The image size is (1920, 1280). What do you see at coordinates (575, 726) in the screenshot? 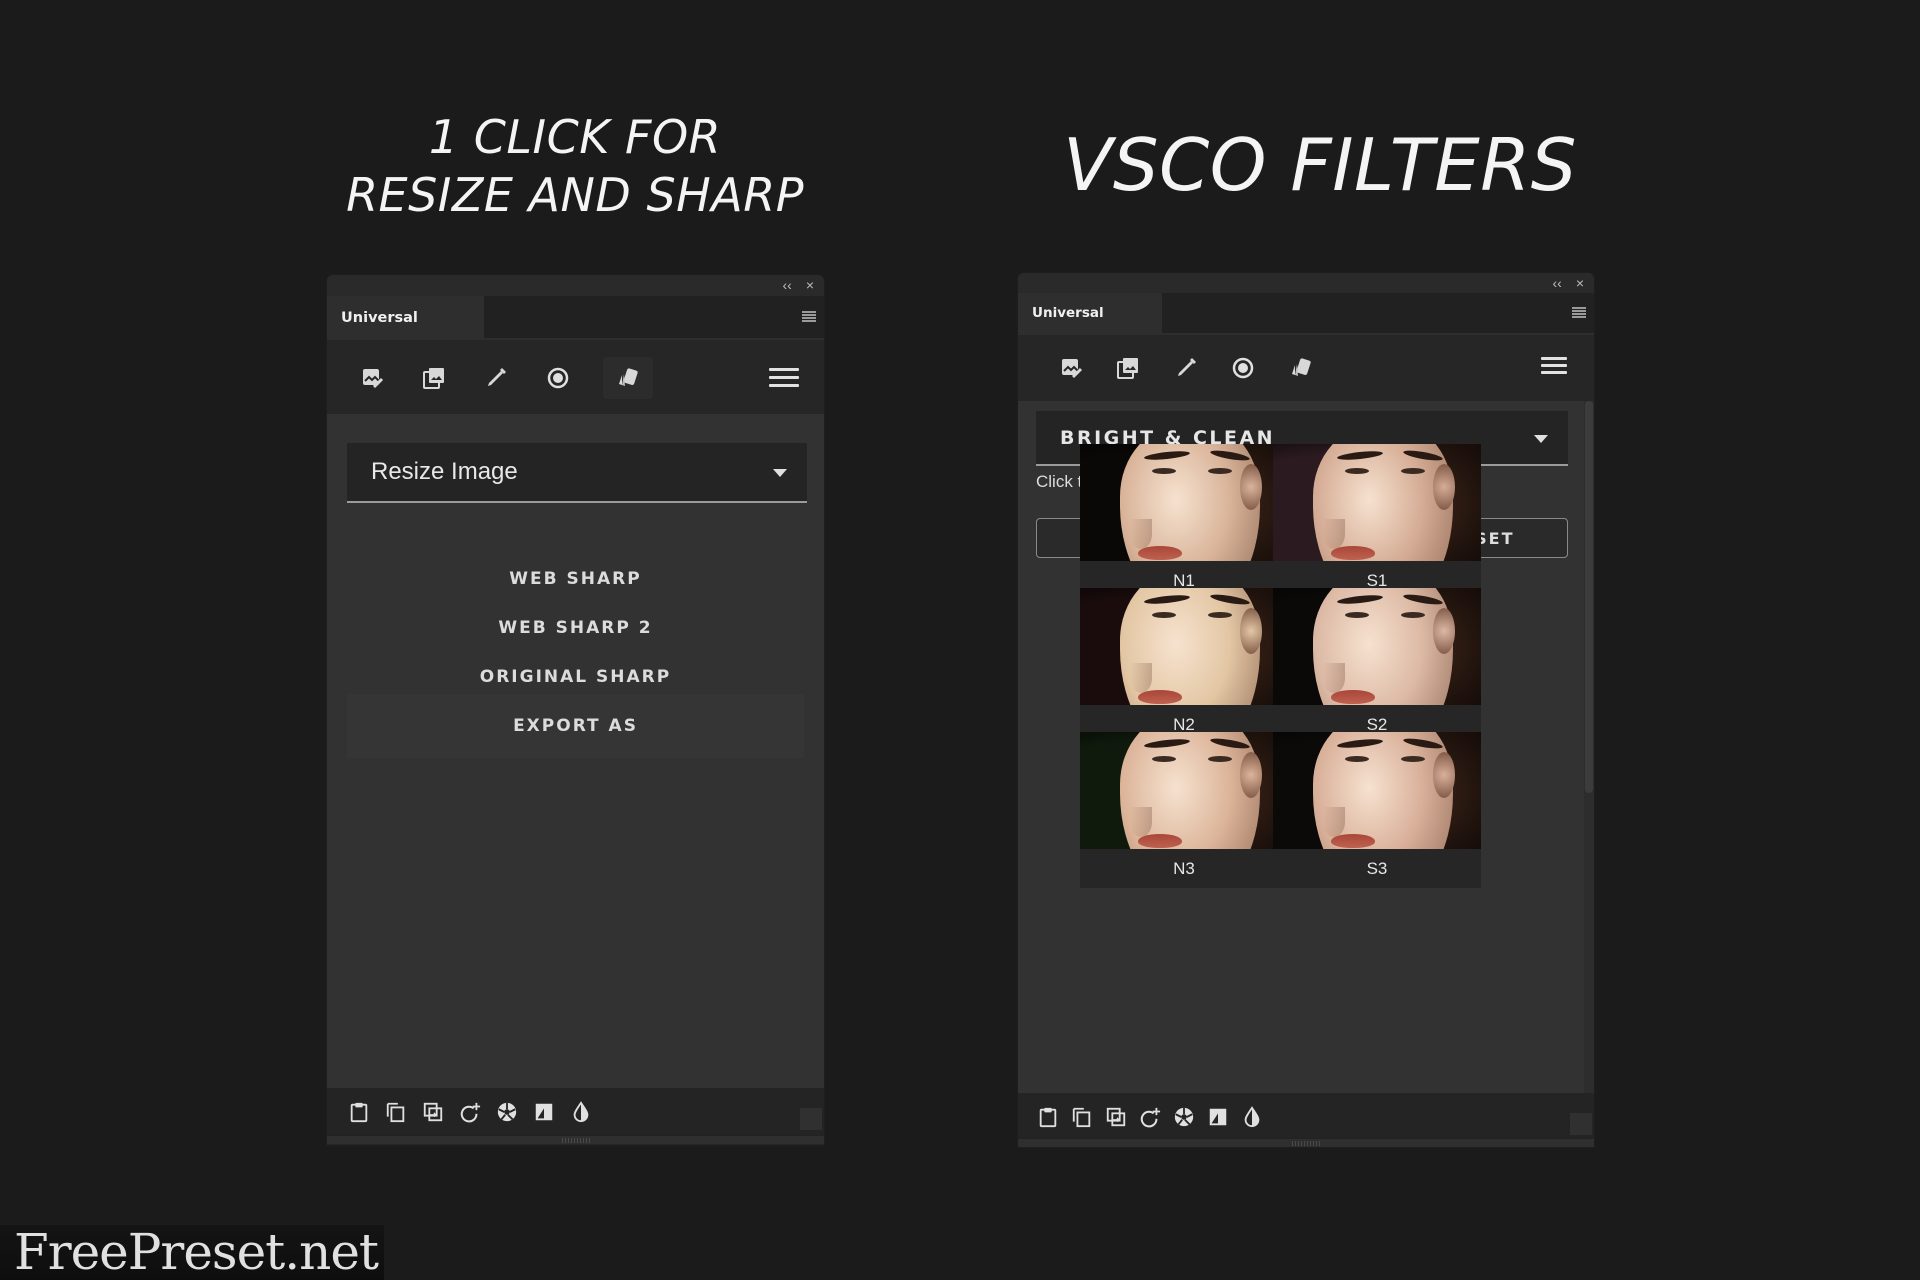
I see `action-export-as: EXPORT AS` at bounding box center [575, 726].